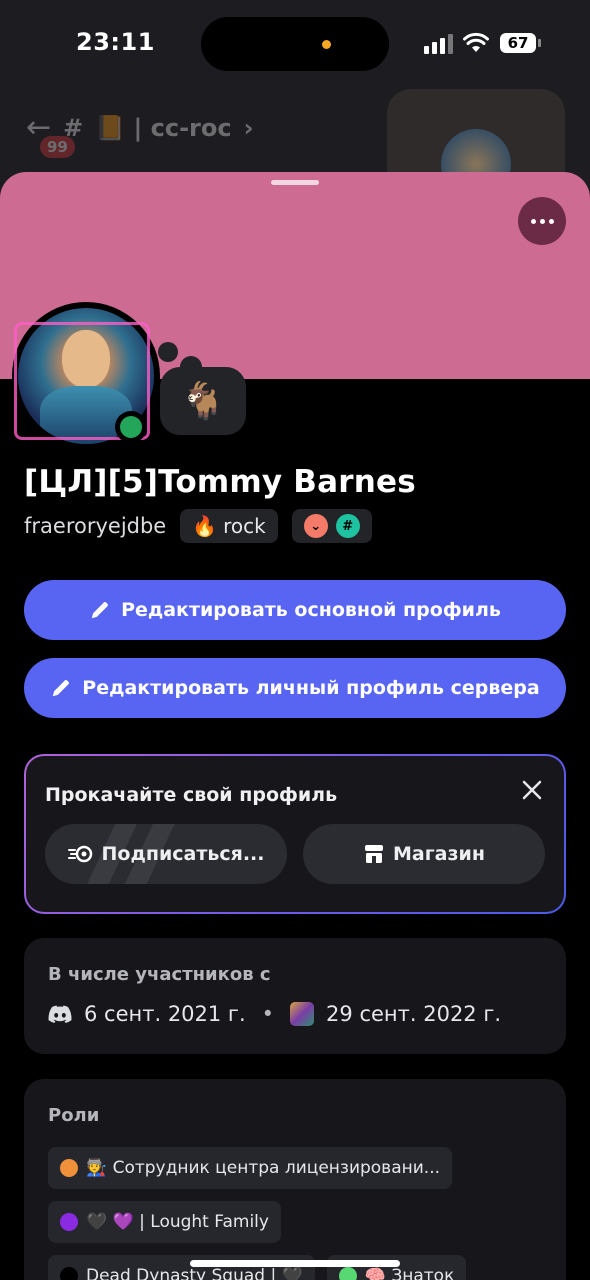  I want to click on member-since-row: 6 сент. 2021 г. • 29 сент. 2022 г., so click(274, 1014).